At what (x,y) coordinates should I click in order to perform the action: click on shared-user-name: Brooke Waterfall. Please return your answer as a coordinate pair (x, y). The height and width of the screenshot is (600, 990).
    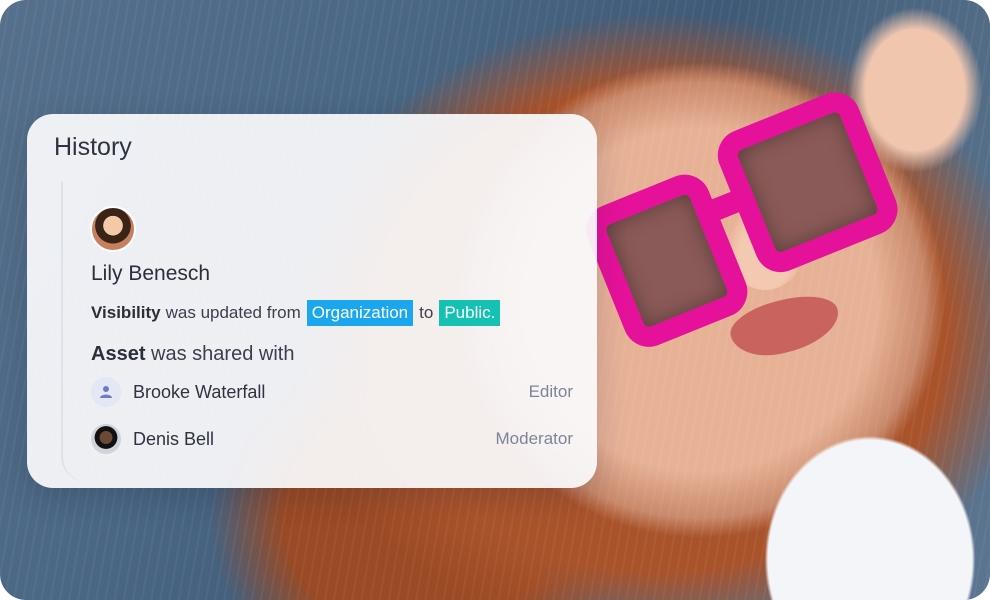
    Looking at the image, I should click on (199, 391).